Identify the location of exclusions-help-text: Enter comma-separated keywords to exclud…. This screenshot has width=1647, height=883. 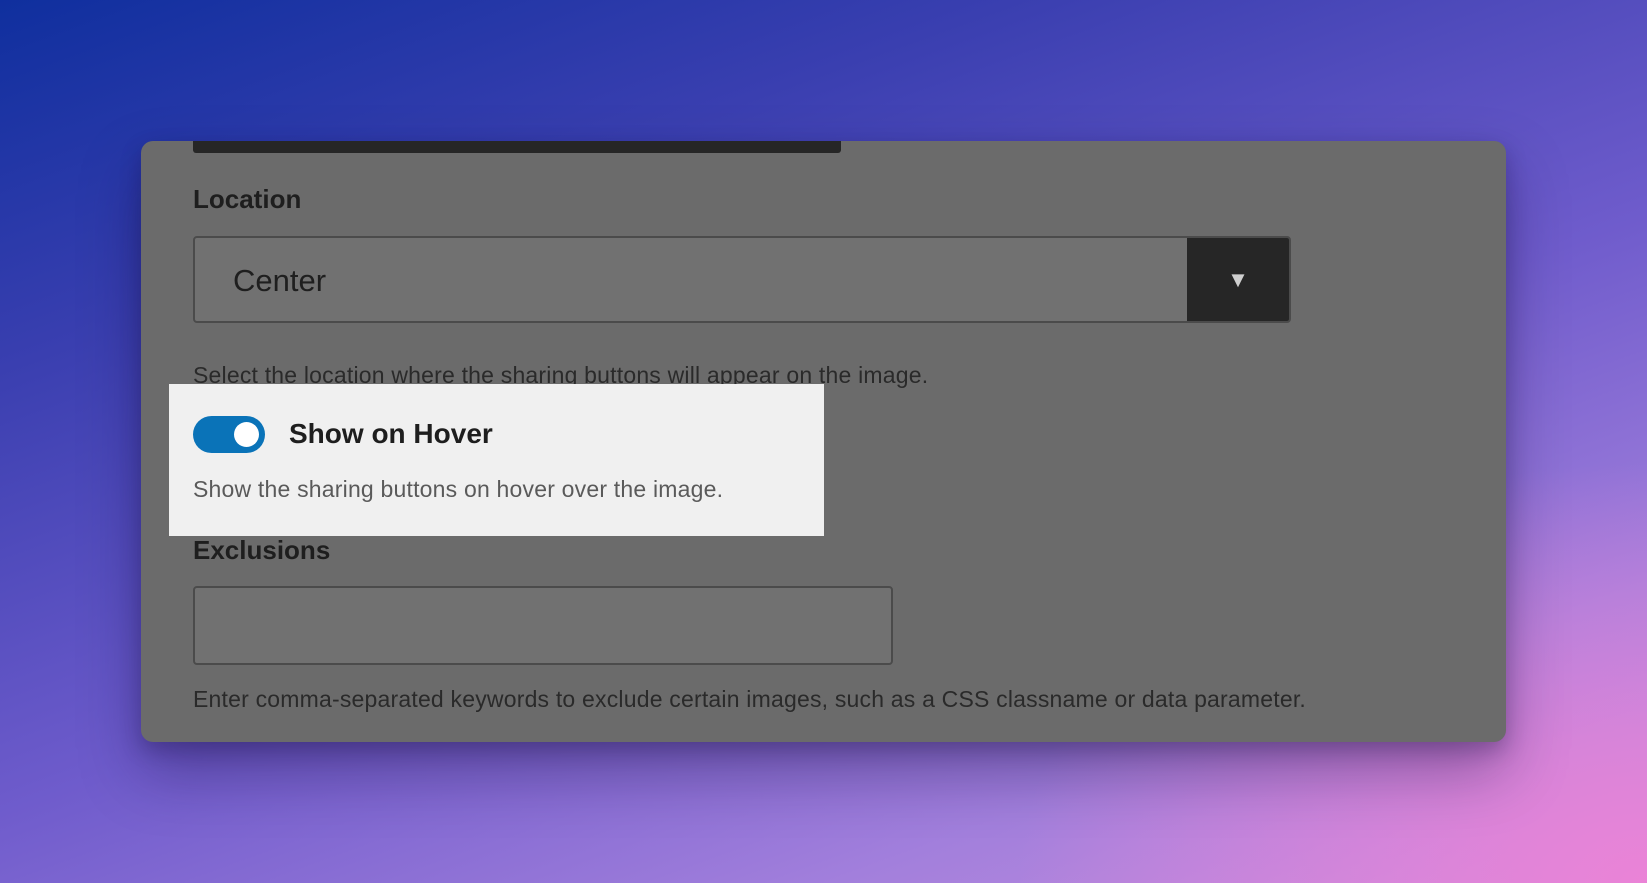
(750, 699).